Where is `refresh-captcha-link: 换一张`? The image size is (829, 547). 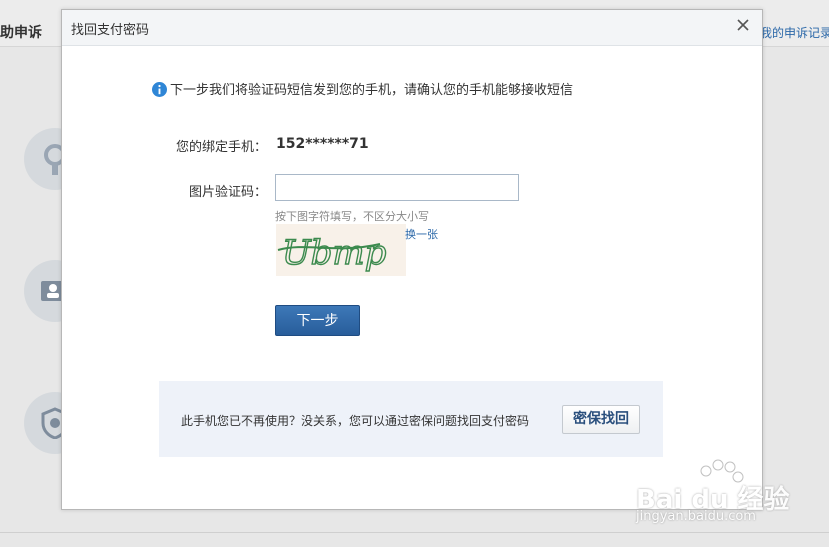
refresh-captcha-link: 换一张 is located at coordinates (421, 234).